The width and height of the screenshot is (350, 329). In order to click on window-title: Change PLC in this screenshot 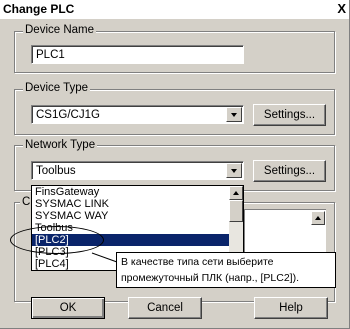, I will do `click(39, 9)`.